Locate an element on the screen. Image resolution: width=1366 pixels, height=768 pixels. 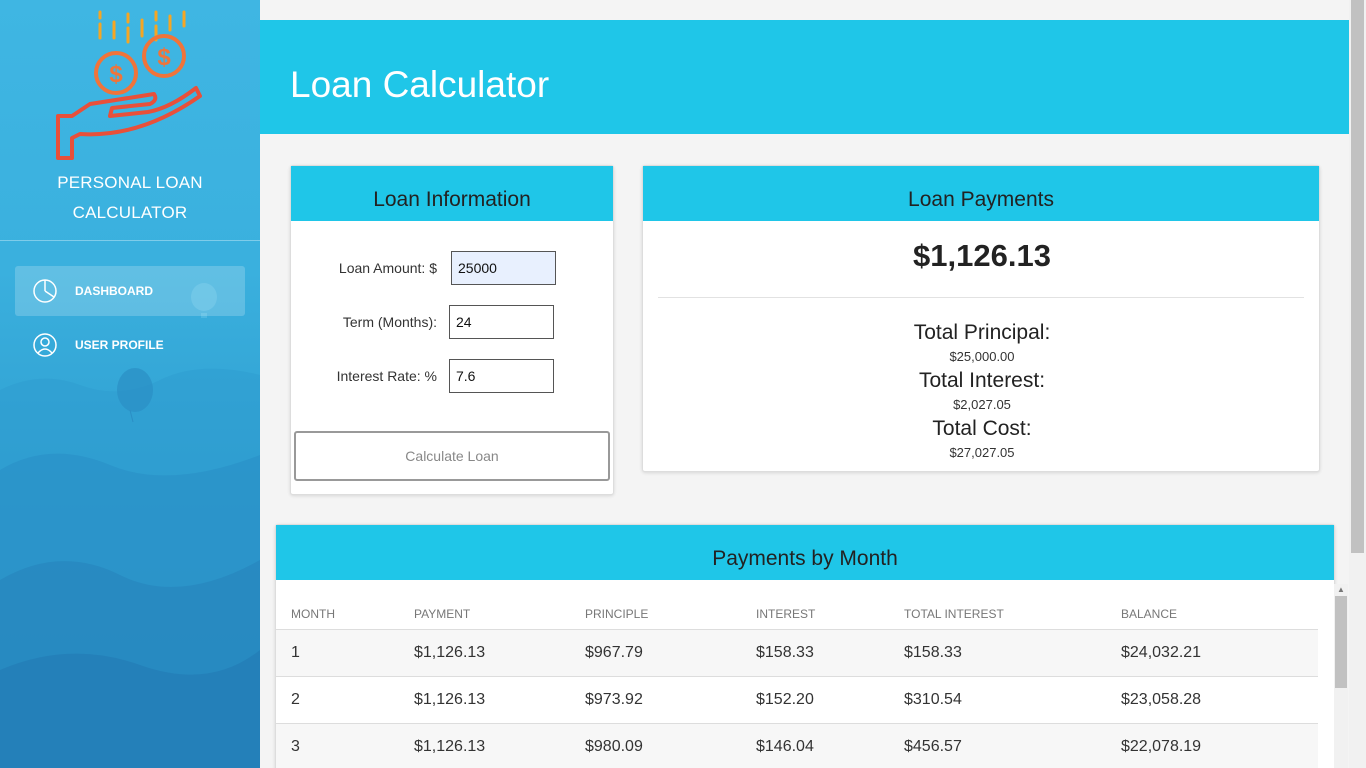
monthly-payment-value: $1,126.13 is located at coordinates (982, 255).